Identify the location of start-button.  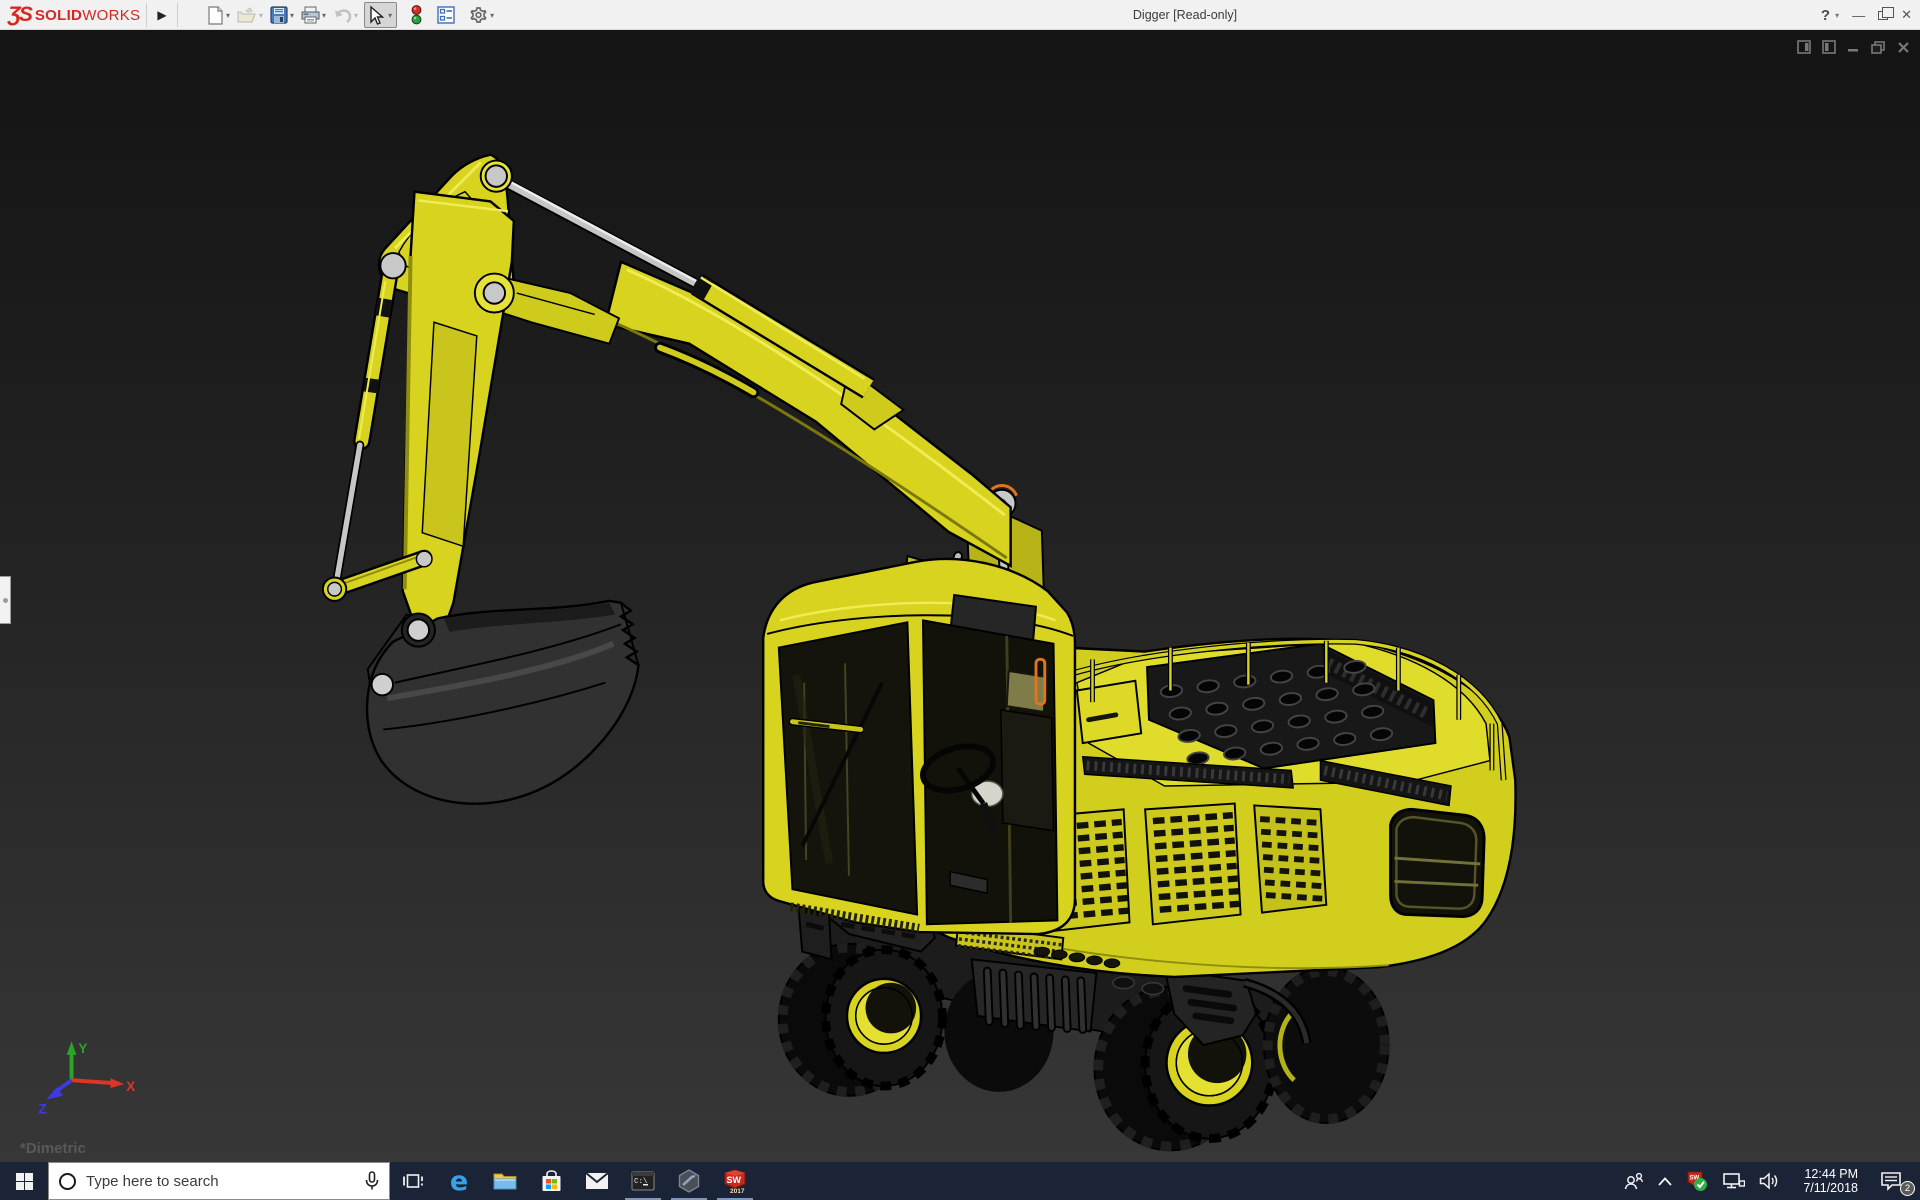
(24, 1181).